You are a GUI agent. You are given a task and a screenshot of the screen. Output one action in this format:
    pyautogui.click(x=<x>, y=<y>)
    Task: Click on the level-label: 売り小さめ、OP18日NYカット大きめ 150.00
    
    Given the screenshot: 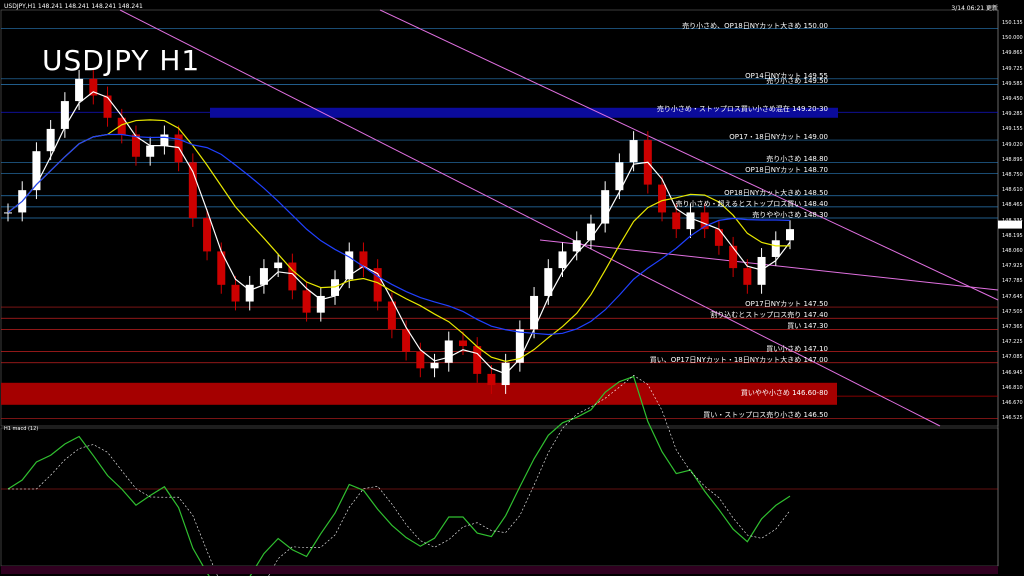 What is the action you would take?
    pyautogui.click(x=755, y=25)
    